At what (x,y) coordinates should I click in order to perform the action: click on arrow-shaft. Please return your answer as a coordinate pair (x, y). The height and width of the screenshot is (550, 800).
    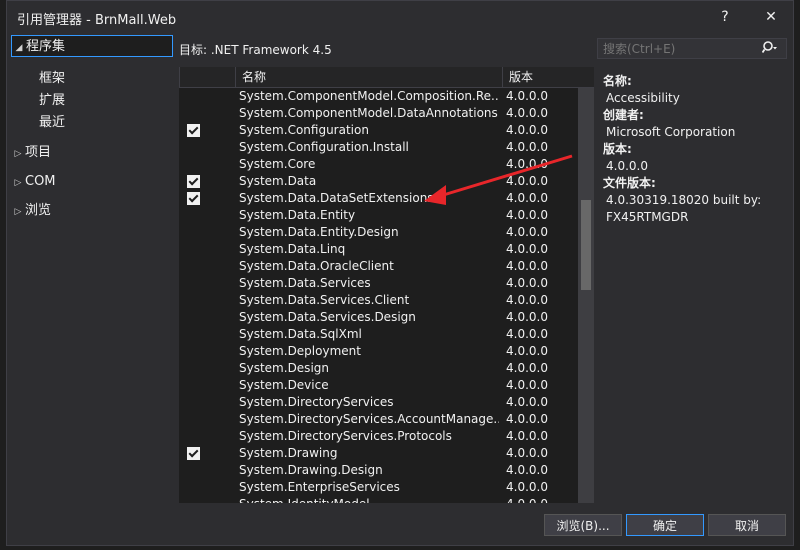
    Looking at the image, I should click on (506, 176).